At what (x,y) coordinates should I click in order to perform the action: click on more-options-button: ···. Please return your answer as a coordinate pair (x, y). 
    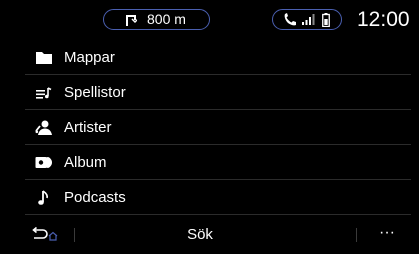
    Looking at the image, I should click on (387, 234).